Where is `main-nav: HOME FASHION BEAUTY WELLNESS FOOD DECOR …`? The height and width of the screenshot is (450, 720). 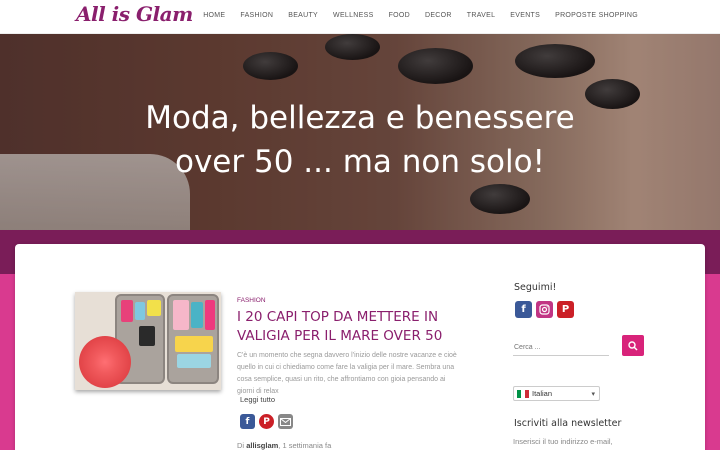
main-nav: HOME FASHION BEAUTY WELLNESS FOOD DECOR … is located at coordinates (413, 15).